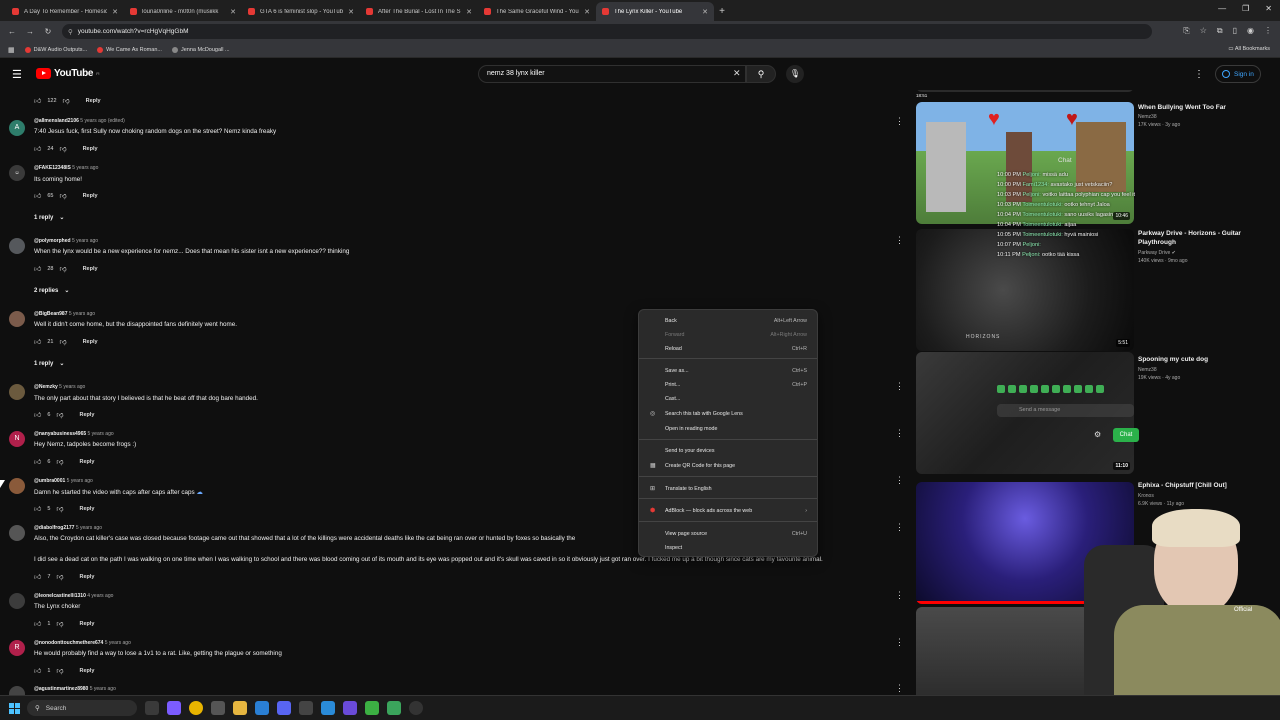  Describe the element at coordinates (67, 73) in the screenshot. I see `youtube-logo: YouTube FI` at that location.